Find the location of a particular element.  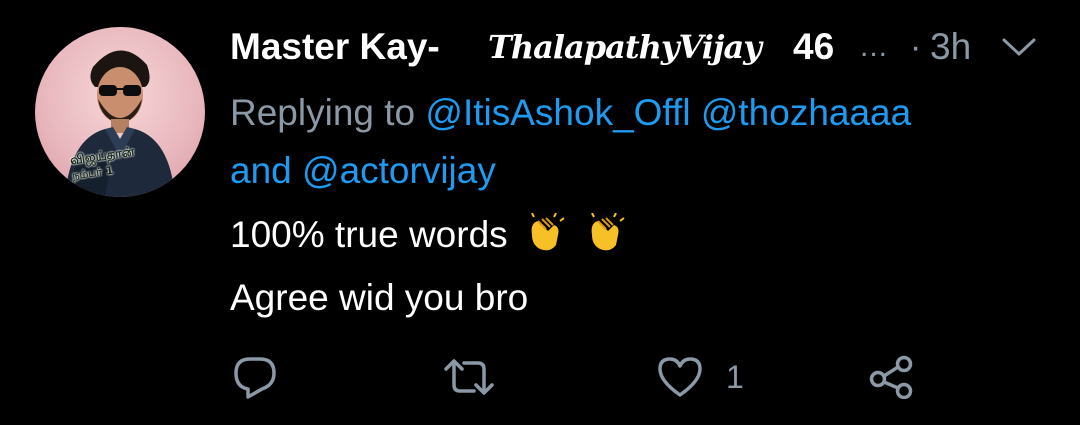

like-button: 1 is located at coordinates (700, 377).